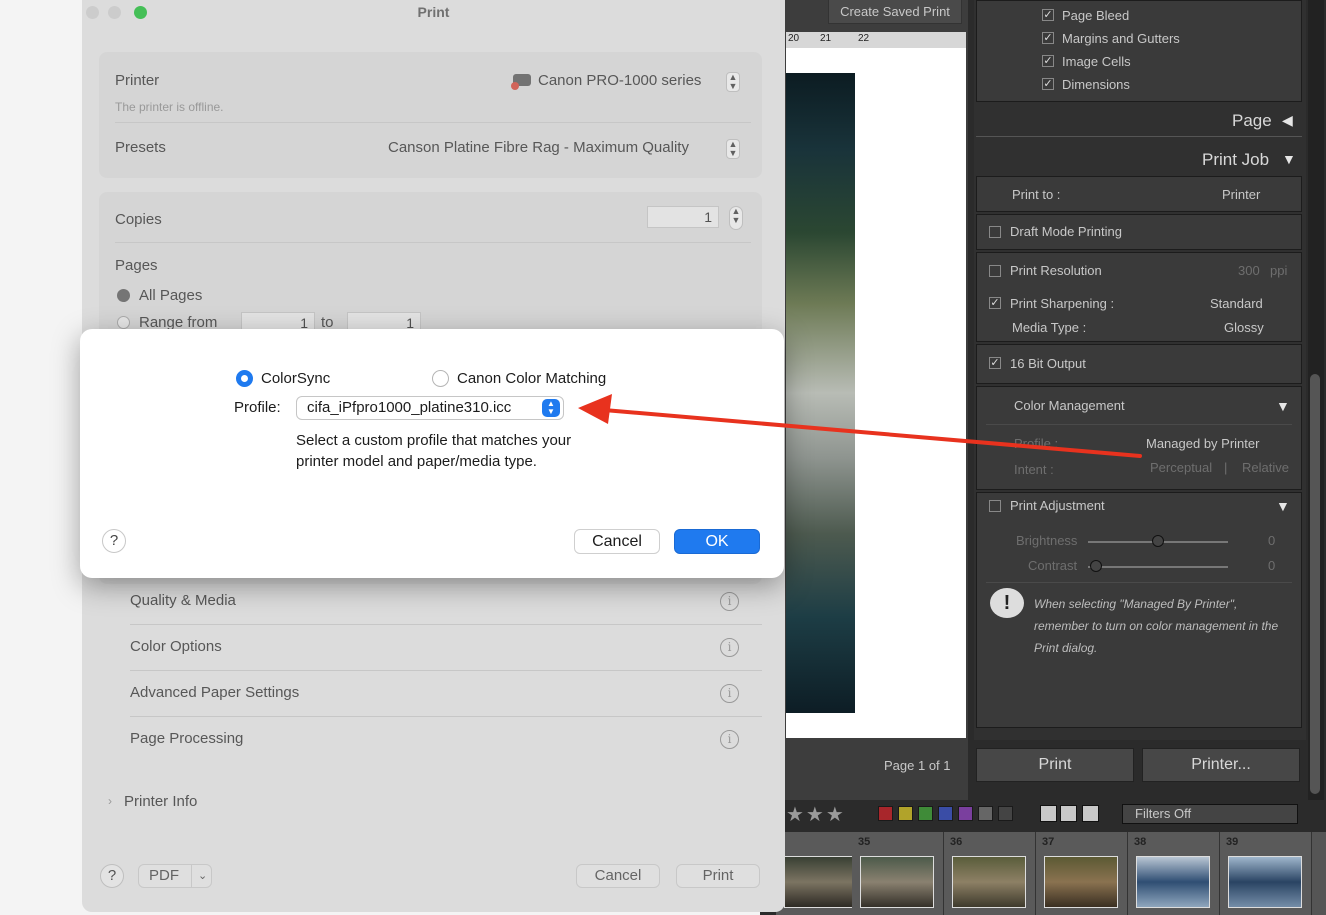 The image size is (1326, 915). What do you see at coordinates (114, 541) in the screenshot?
I see `help-button: ?` at bounding box center [114, 541].